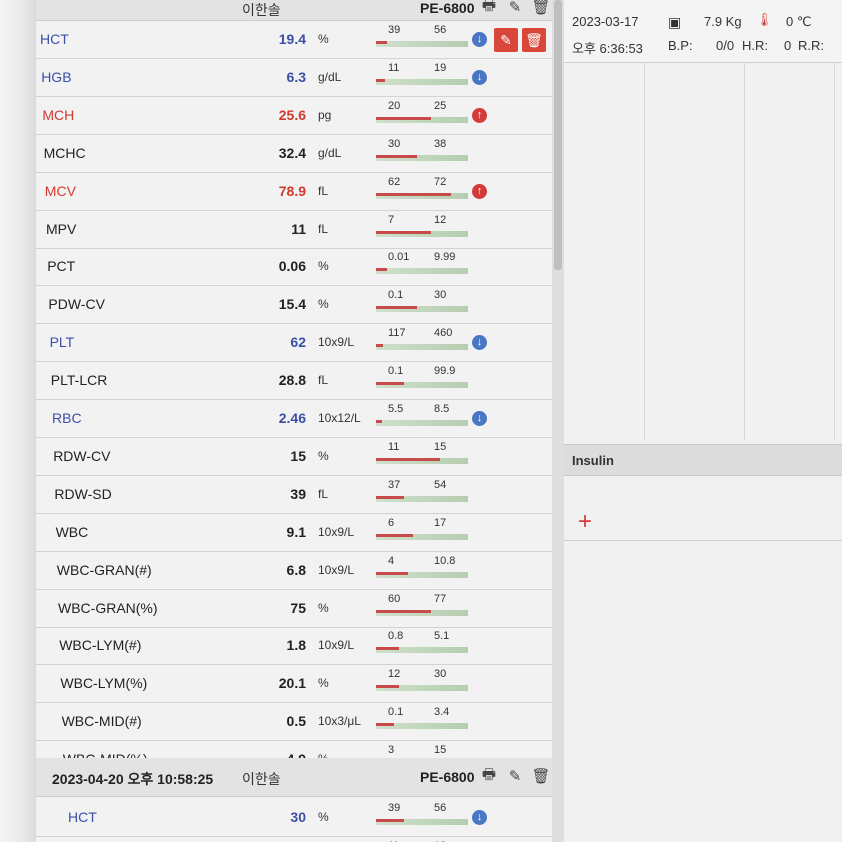 This screenshot has width=842, height=842. What do you see at coordinates (440, 219) in the screenshot?
I see `range-high: 12` at bounding box center [440, 219].